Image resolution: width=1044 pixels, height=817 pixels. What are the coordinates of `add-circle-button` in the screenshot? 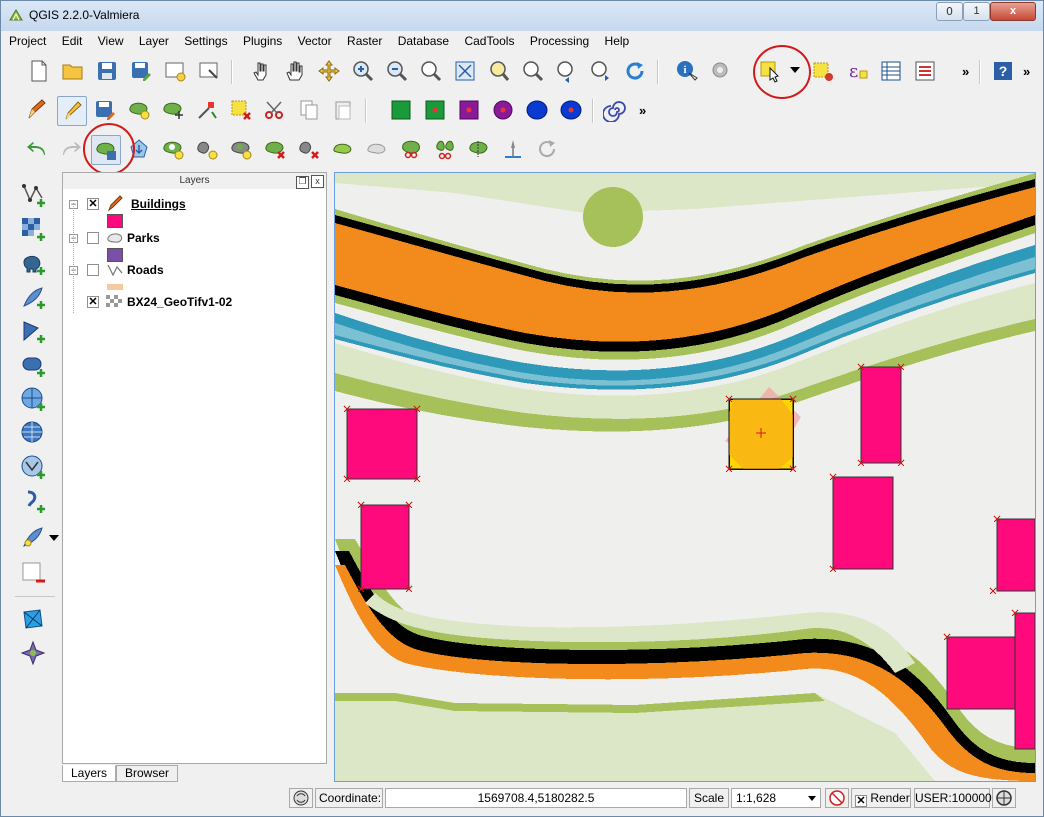 It's located at (503, 110).